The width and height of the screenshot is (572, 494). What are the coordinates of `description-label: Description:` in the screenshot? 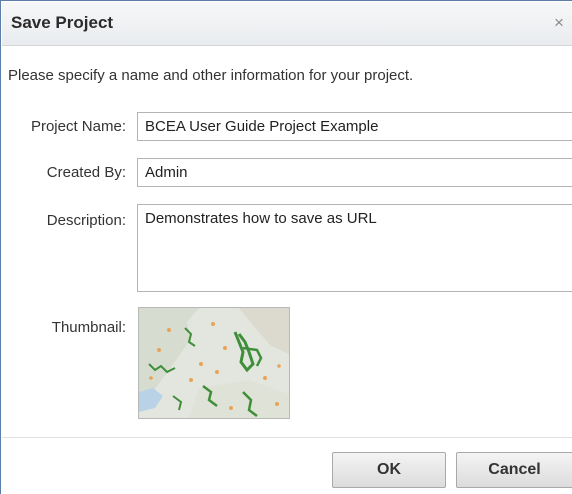 It's located at (86, 220).